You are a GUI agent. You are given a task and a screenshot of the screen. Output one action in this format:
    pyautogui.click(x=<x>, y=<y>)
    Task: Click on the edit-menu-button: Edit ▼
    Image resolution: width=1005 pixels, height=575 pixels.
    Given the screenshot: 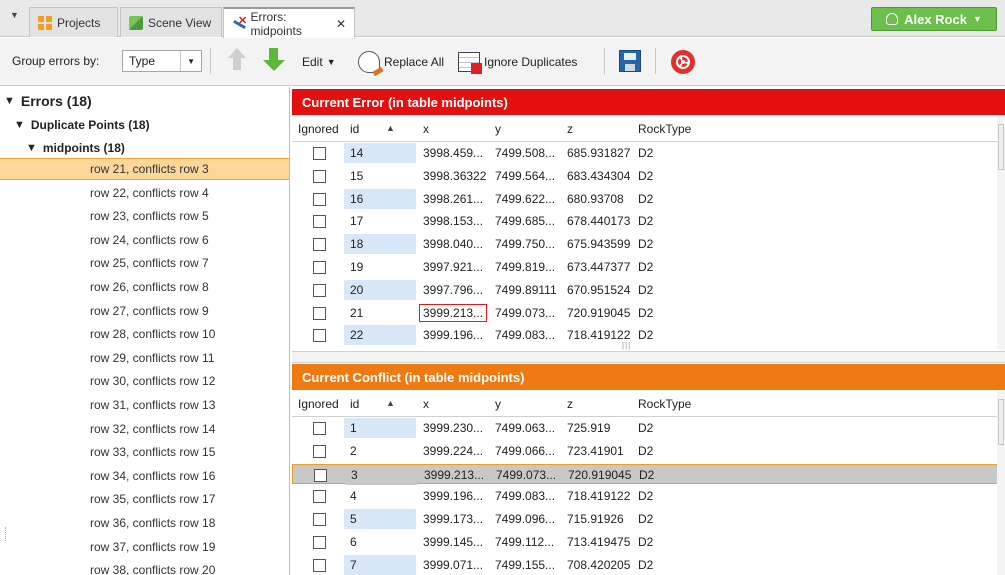 What is the action you would take?
    pyautogui.click(x=319, y=62)
    